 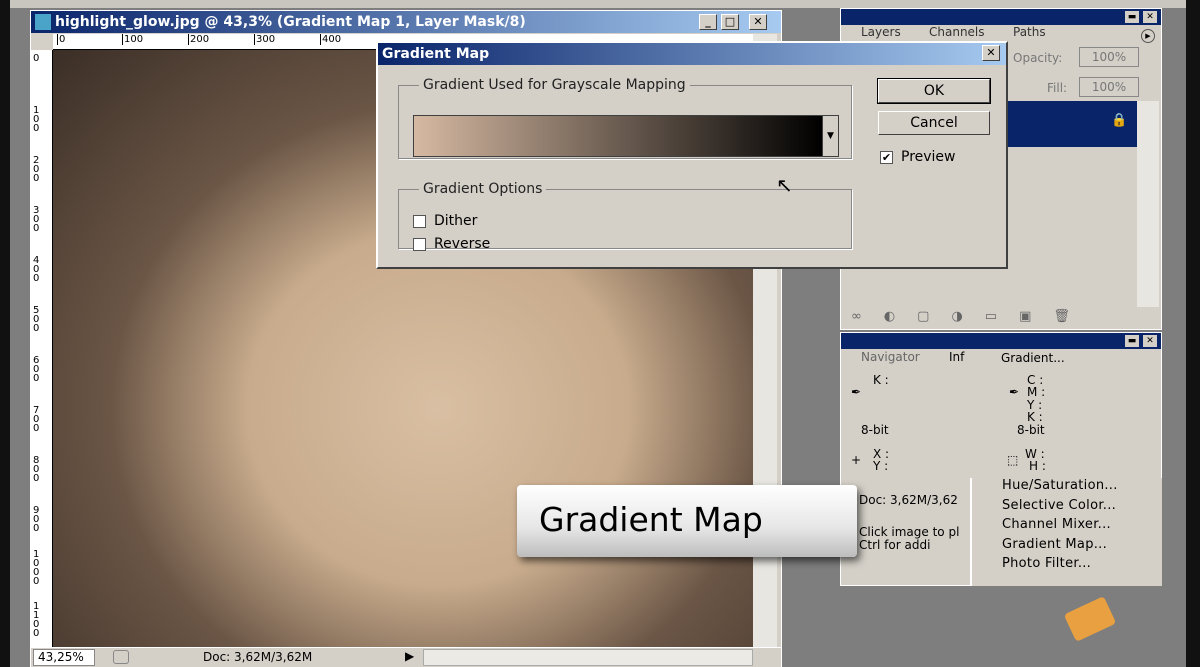 I want to click on preview-label: Preview, so click(x=928, y=157).